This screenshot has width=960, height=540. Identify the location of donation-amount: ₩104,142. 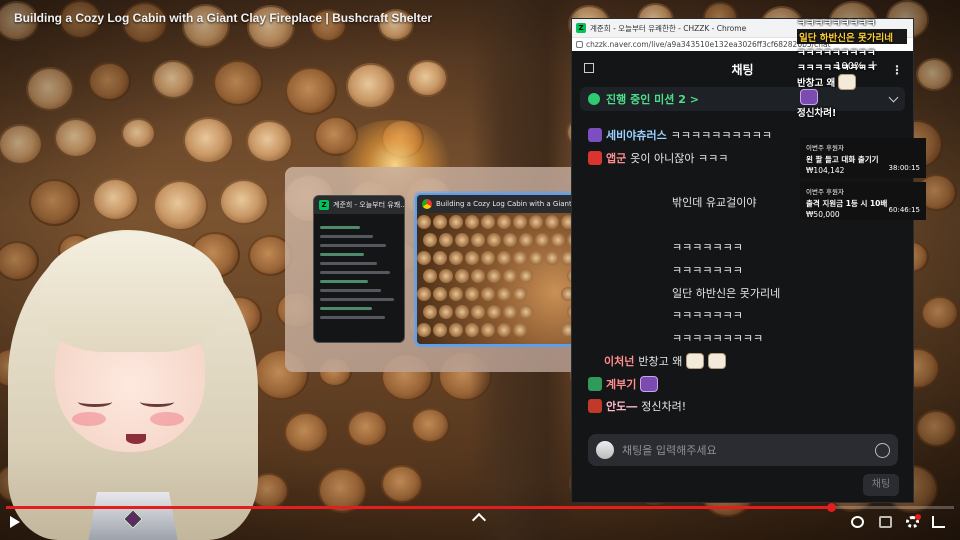
(825, 170).